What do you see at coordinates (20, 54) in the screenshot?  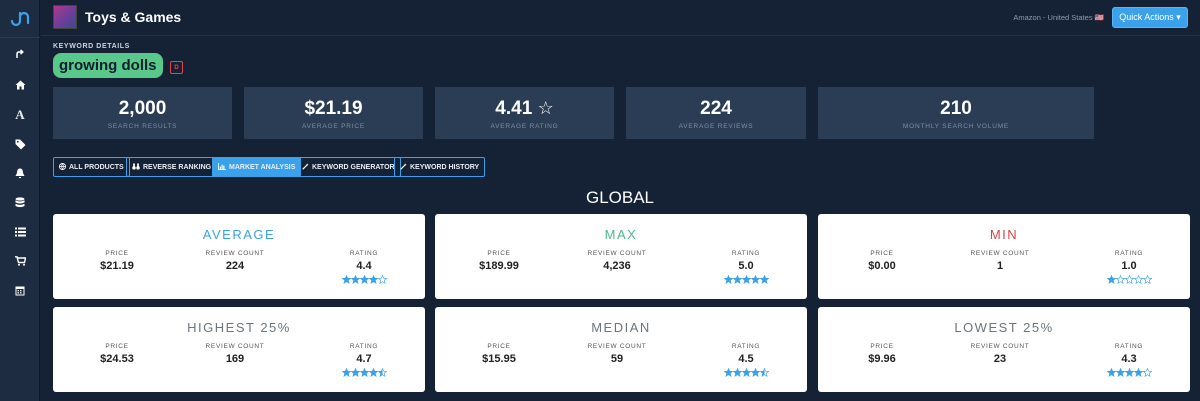 I see `share-icon` at bounding box center [20, 54].